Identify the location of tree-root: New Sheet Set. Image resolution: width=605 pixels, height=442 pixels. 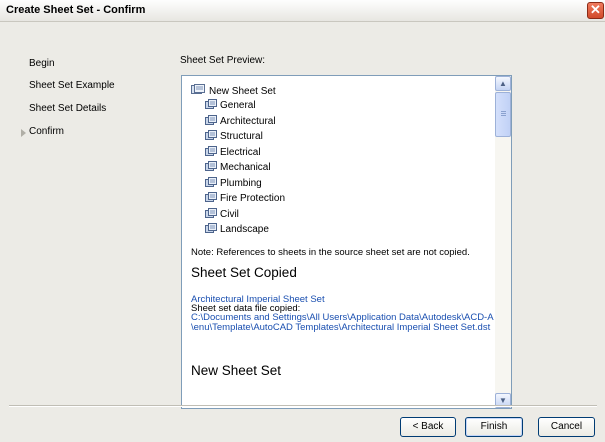
(233, 90).